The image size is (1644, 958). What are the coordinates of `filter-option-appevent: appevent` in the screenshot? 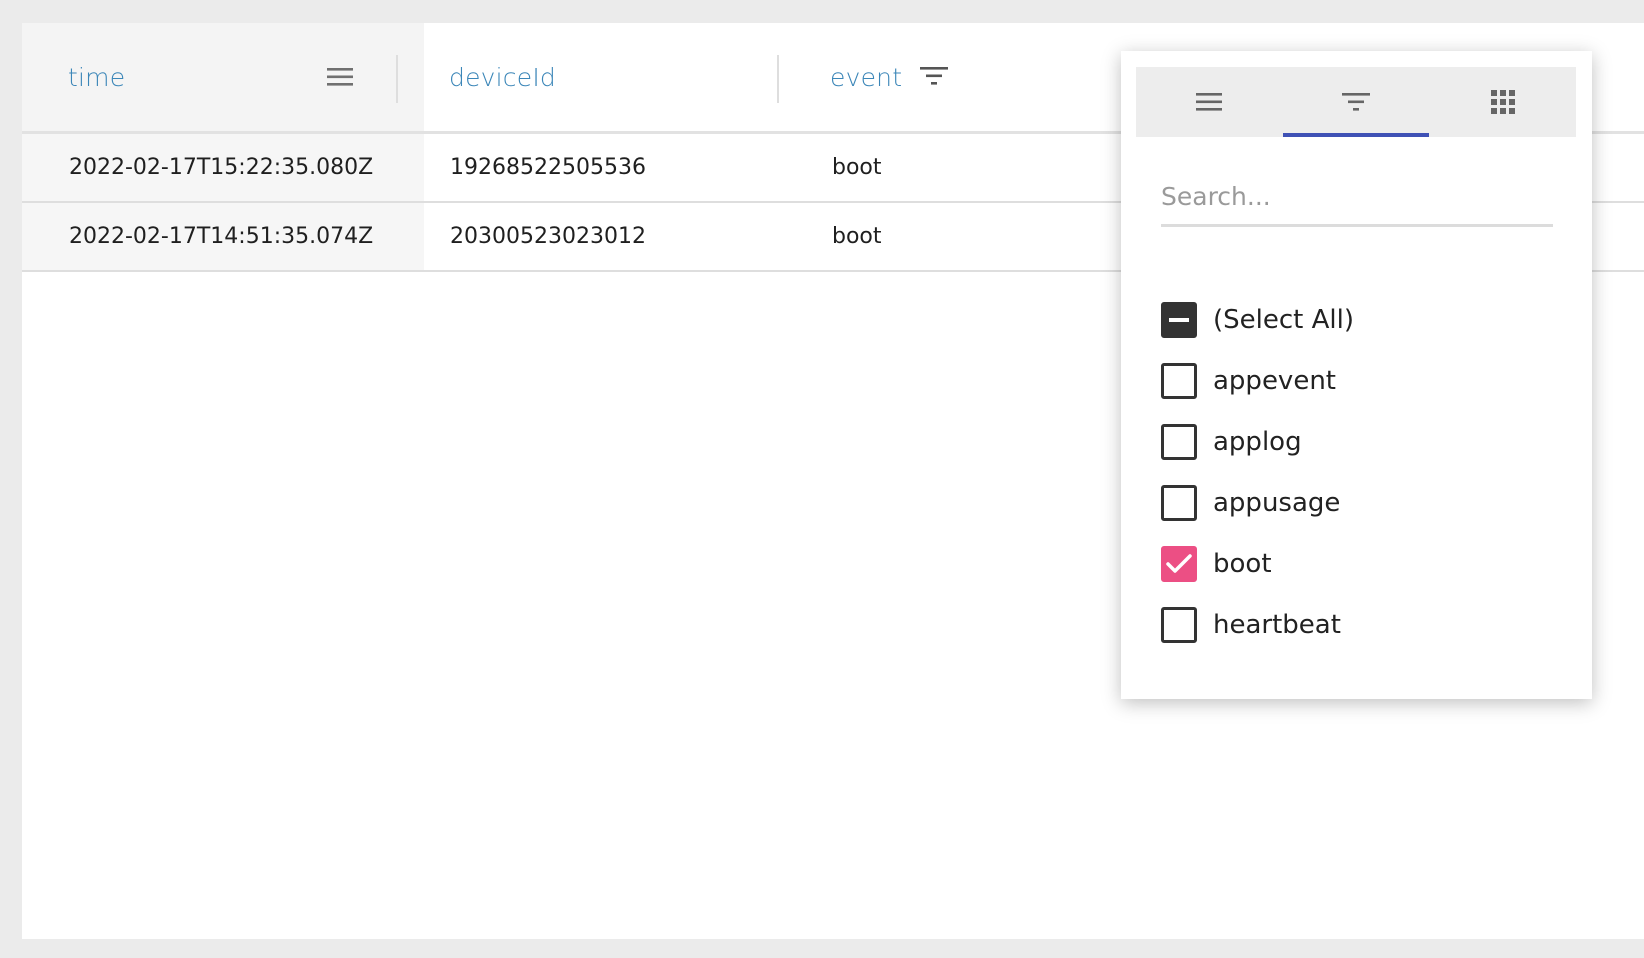 It's located at (1248, 381).